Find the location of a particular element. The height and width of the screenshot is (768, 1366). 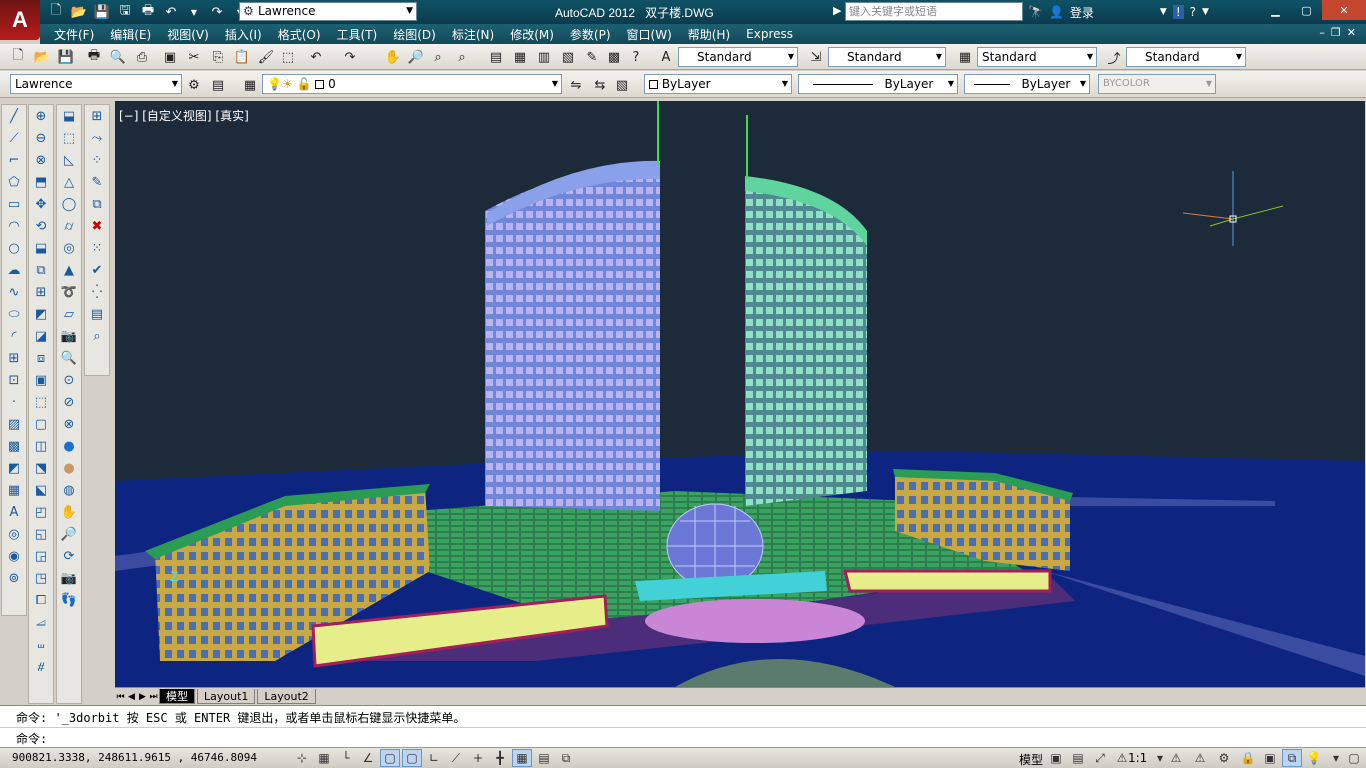

dim-style-icon: ⇲ is located at coordinates (816, 57).